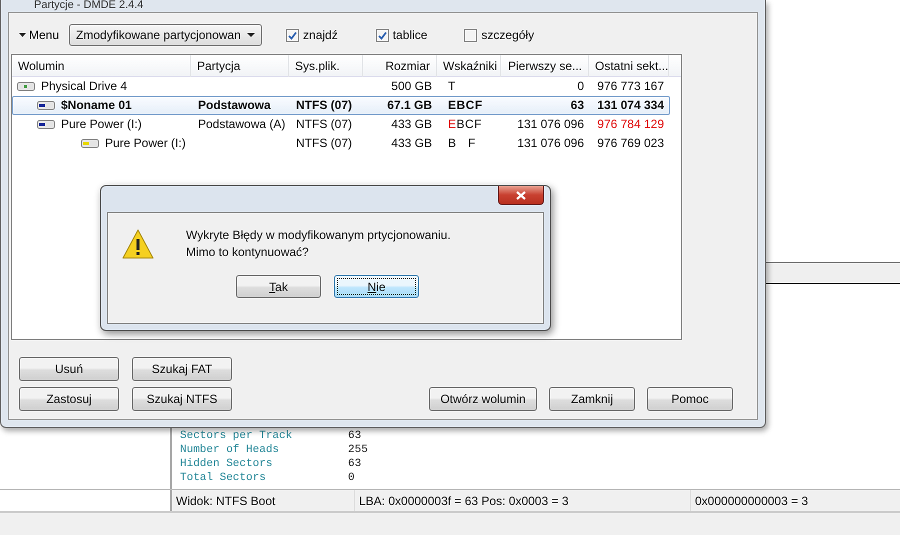 This screenshot has width=900, height=535. What do you see at coordinates (630, 86) in the screenshot?
I see `table-cell: 976 773 167` at bounding box center [630, 86].